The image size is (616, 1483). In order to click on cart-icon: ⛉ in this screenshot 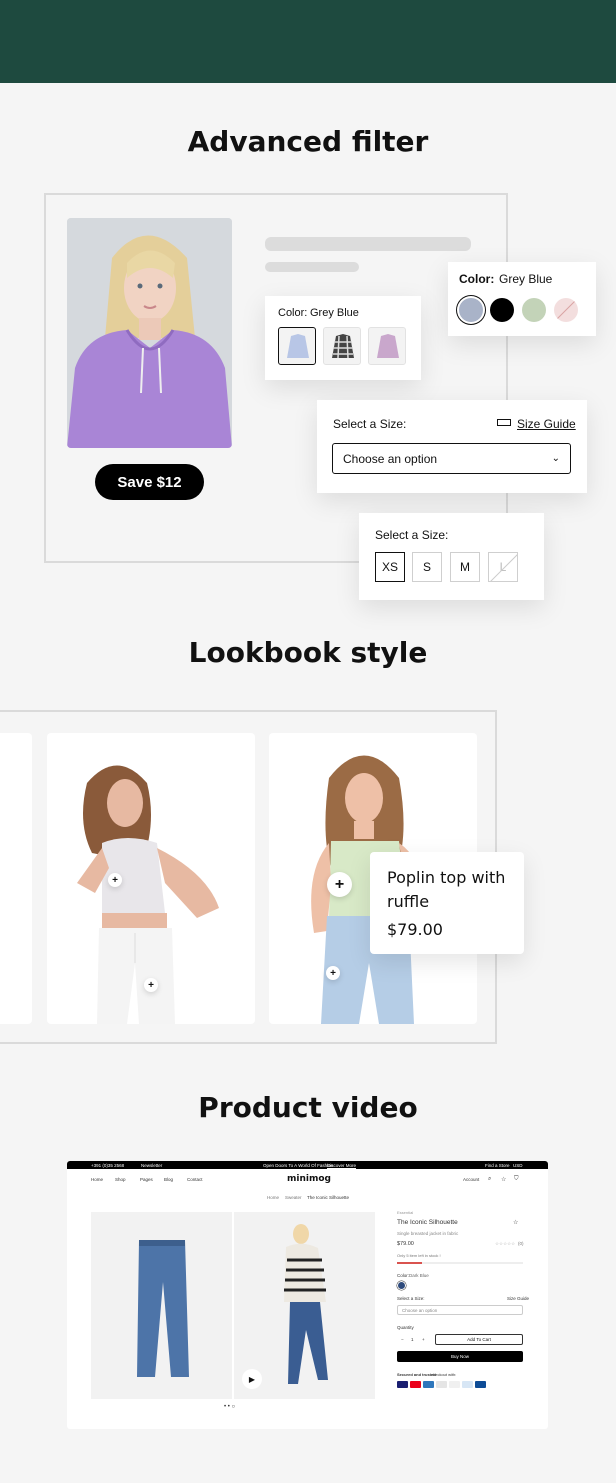, I will do `click(516, 1179)`.